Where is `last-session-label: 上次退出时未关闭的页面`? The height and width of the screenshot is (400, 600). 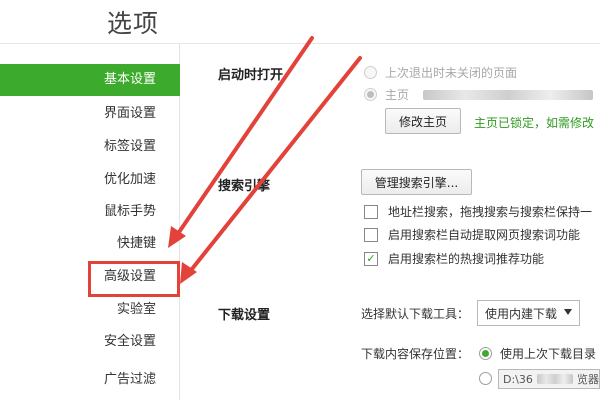 last-session-label: 上次退出时未关闭的页面 is located at coordinates (451, 73).